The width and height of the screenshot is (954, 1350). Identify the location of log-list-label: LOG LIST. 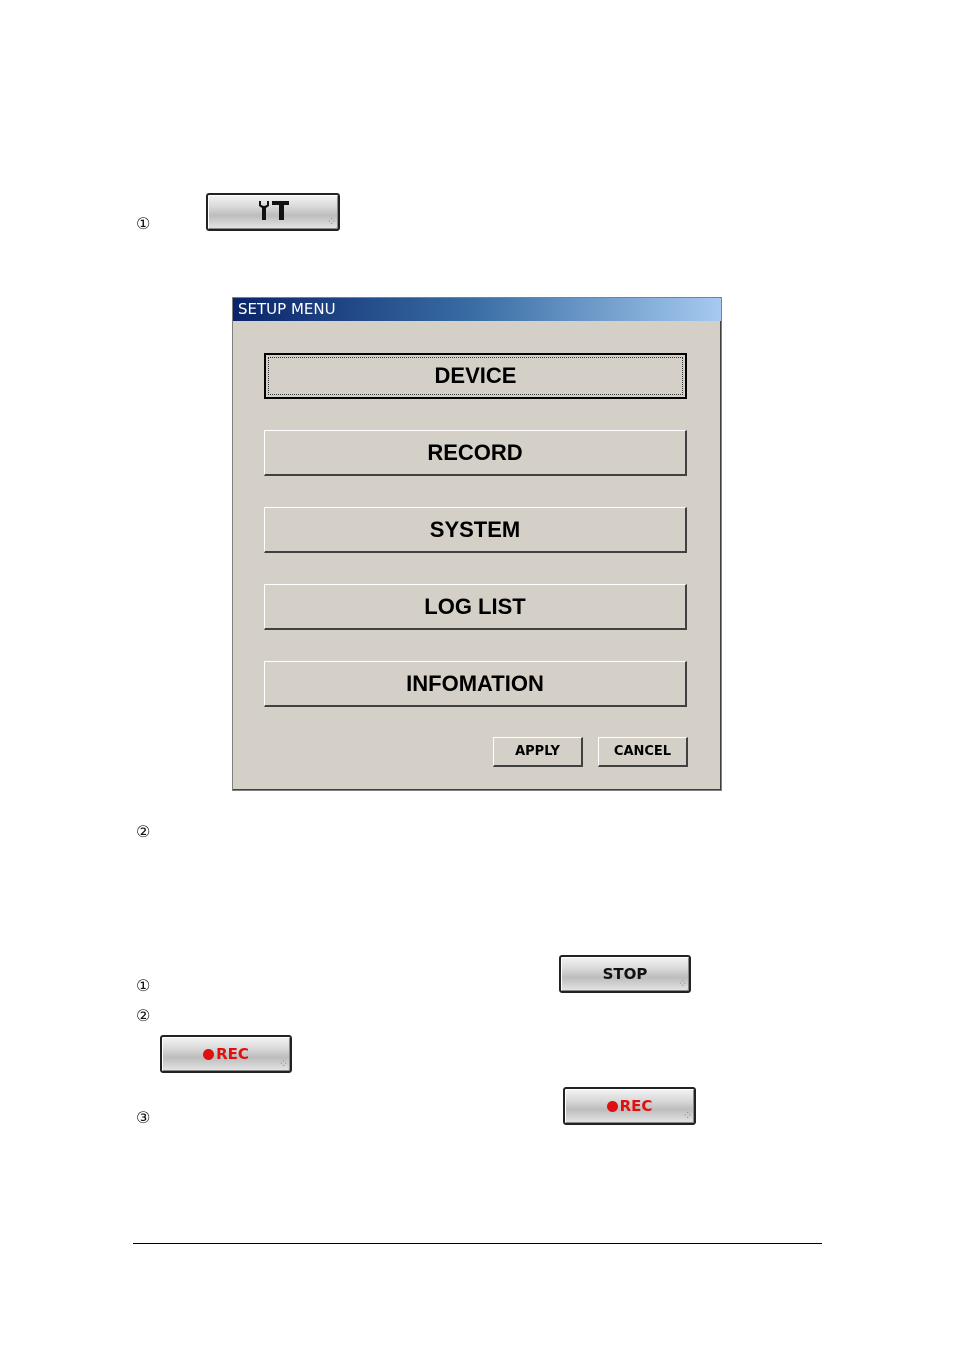
(475, 606).